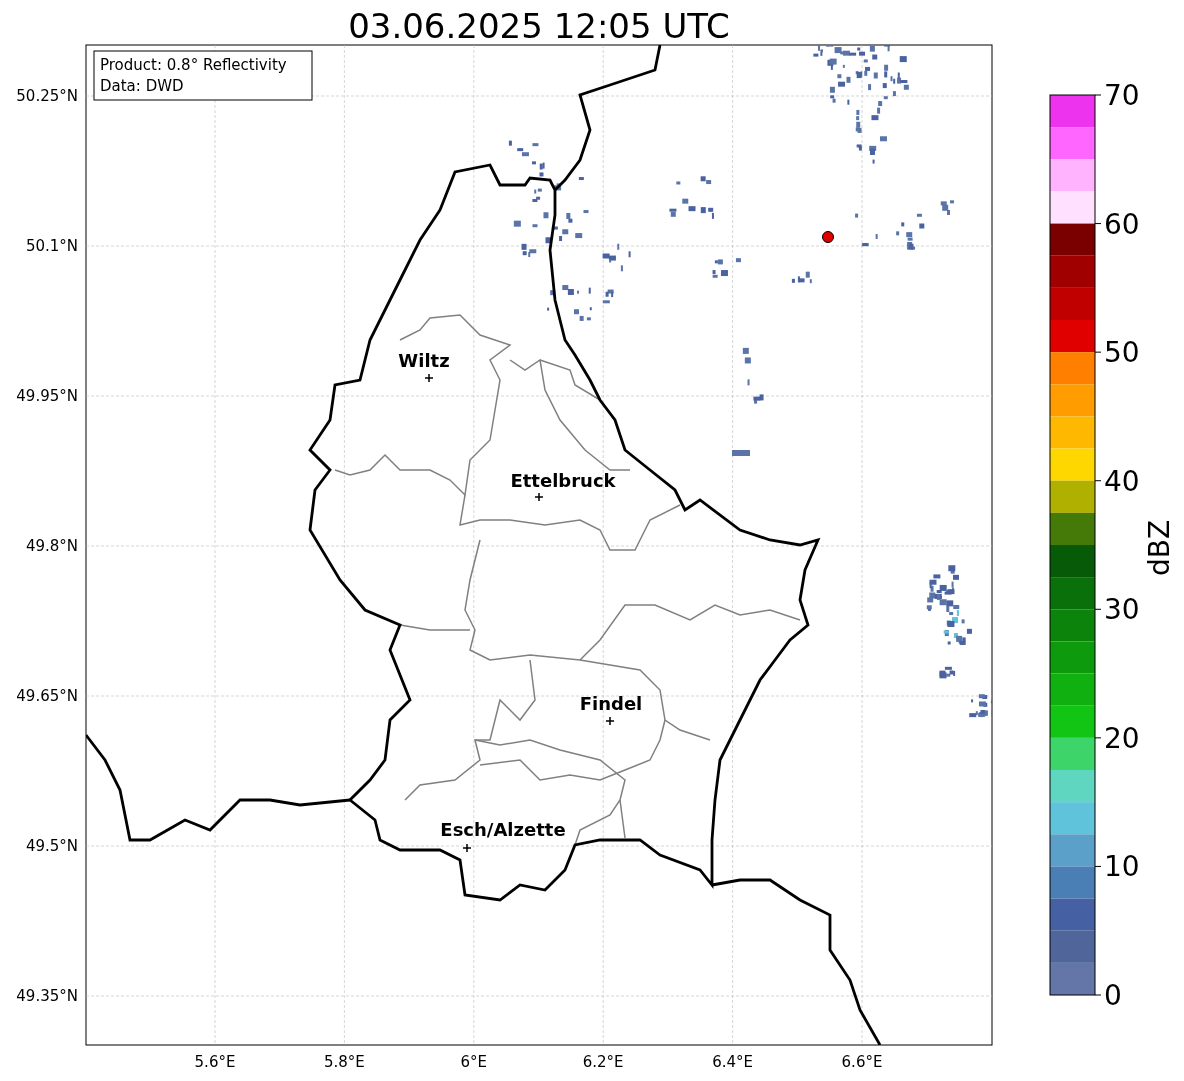 Image resolution: width=1184 pixels, height=1081 pixels. Describe the element at coordinates (47, 96) in the screenshot. I see `tick-label: 50.25°N` at that location.